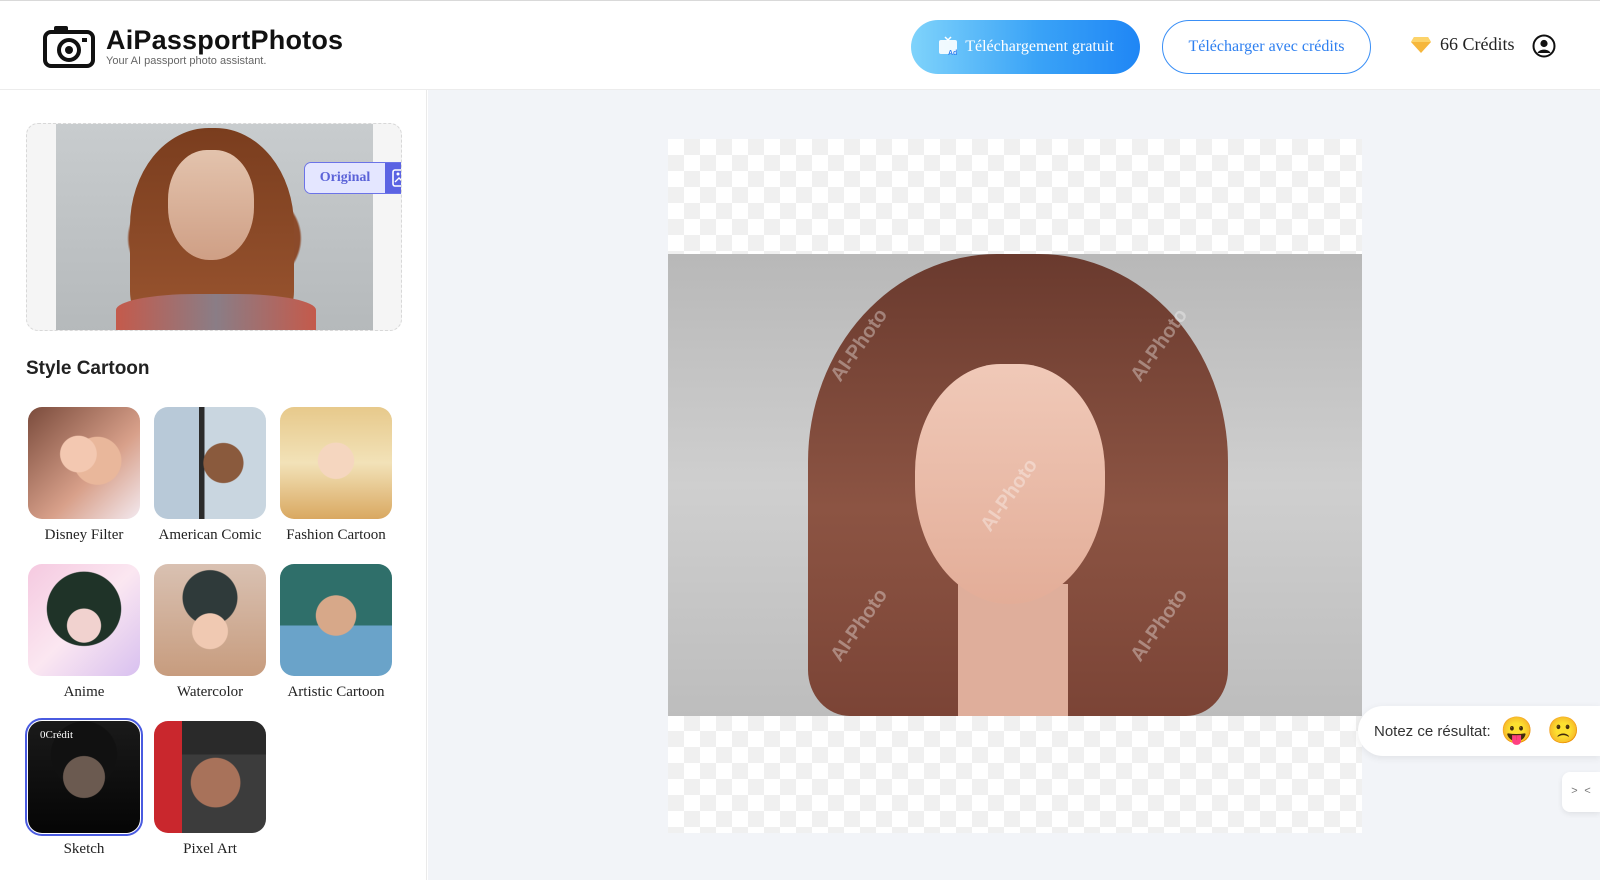  I want to click on credit-download-button: Télécharger avec crédits, so click(1266, 47).